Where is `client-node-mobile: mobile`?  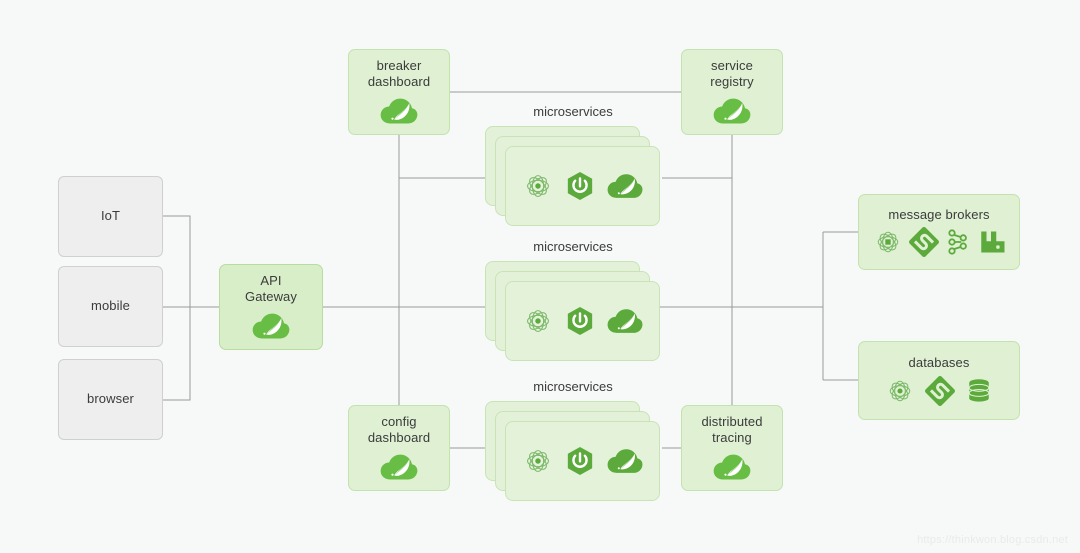
client-node-mobile: mobile is located at coordinates (110, 306).